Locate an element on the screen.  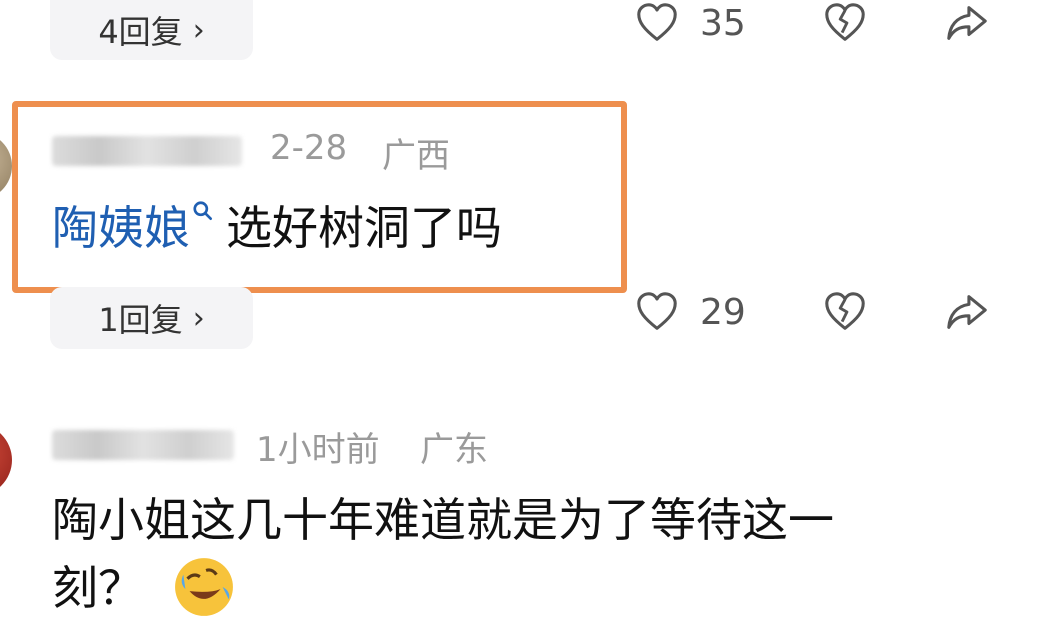
reply-count-label: 4回复 is located at coordinates (140, 32).